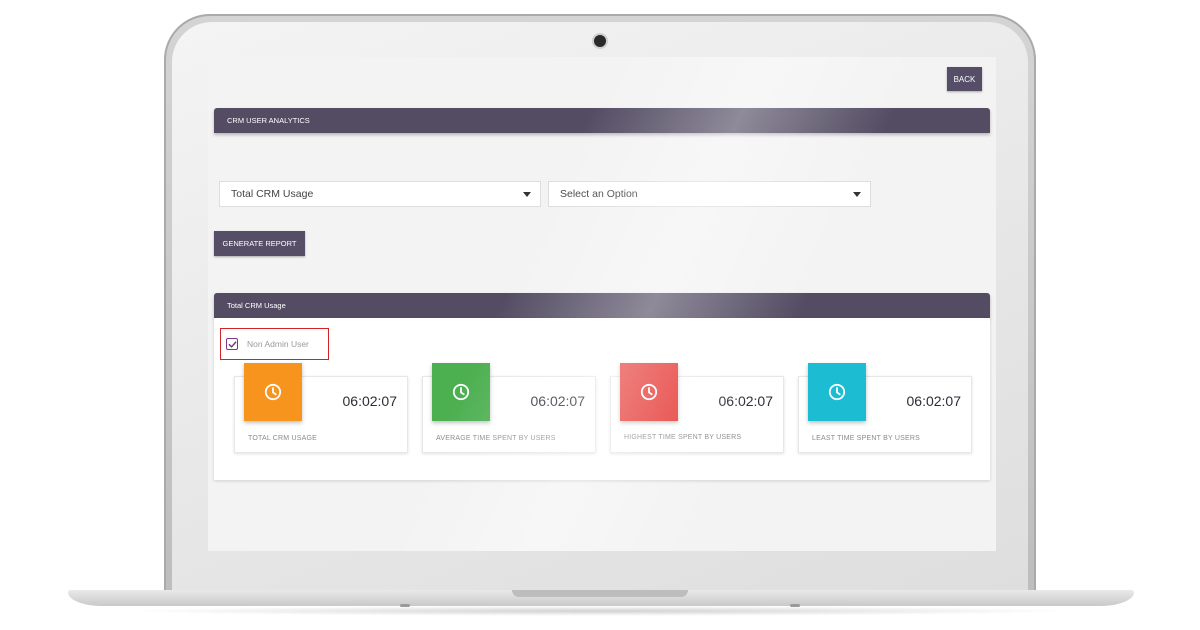 The image size is (1200, 630). Describe the element at coordinates (380, 194) in the screenshot. I see `report-type-select: Total CRM Usage` at that location.